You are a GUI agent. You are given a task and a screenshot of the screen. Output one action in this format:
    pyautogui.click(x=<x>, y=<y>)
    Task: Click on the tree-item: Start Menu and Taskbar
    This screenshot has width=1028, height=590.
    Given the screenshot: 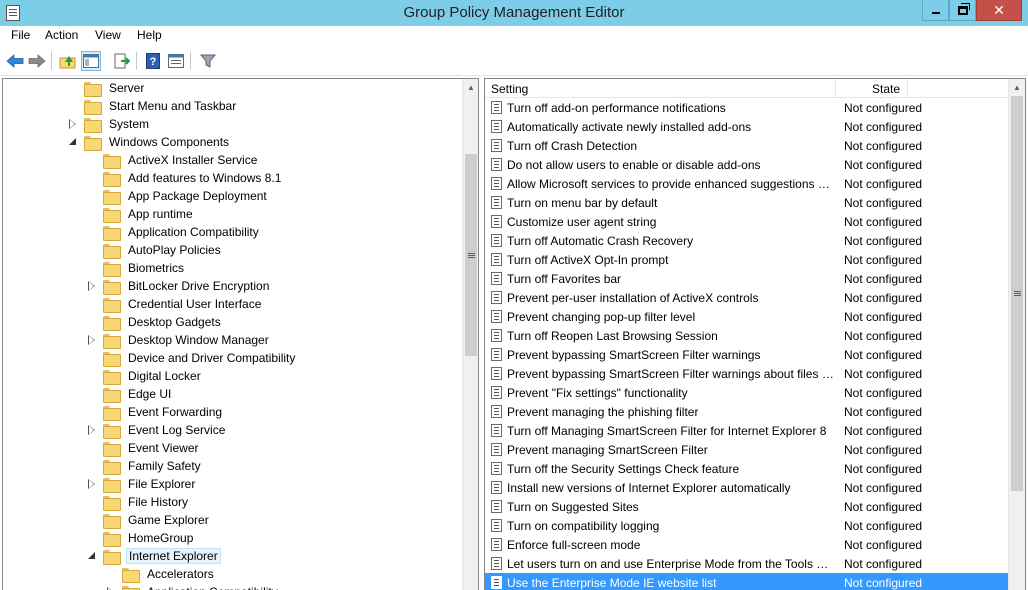 What is the action you would take?
    pyautogui.click(x=153, y=106)
    